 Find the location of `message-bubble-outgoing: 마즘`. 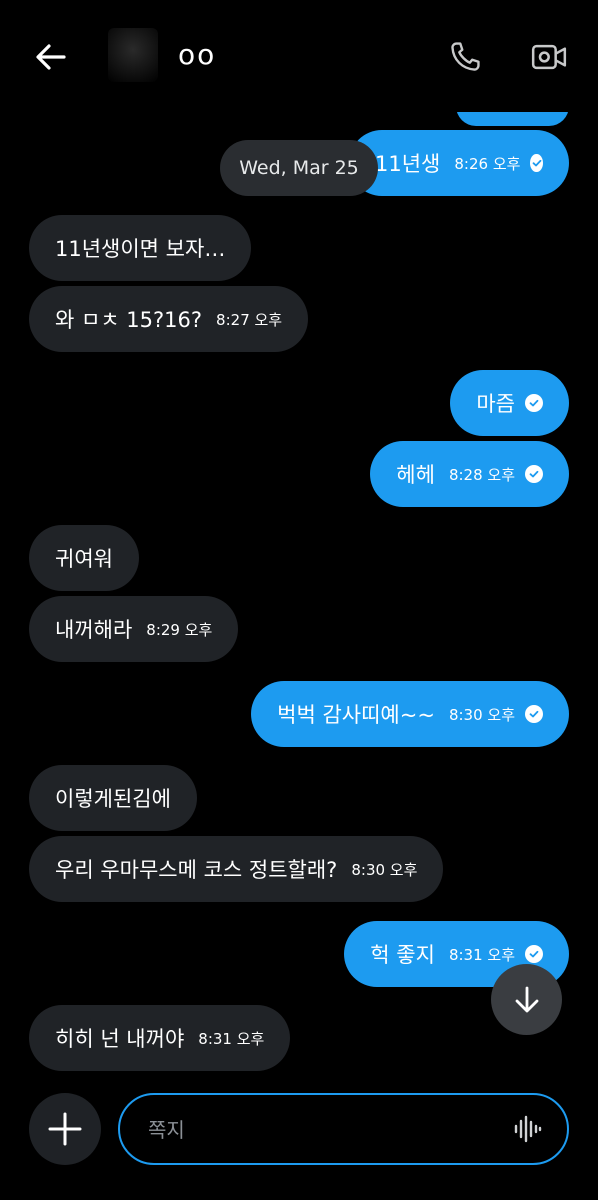

message-bubble-outgoing: 마즘 is located at coordinates (509, 403).